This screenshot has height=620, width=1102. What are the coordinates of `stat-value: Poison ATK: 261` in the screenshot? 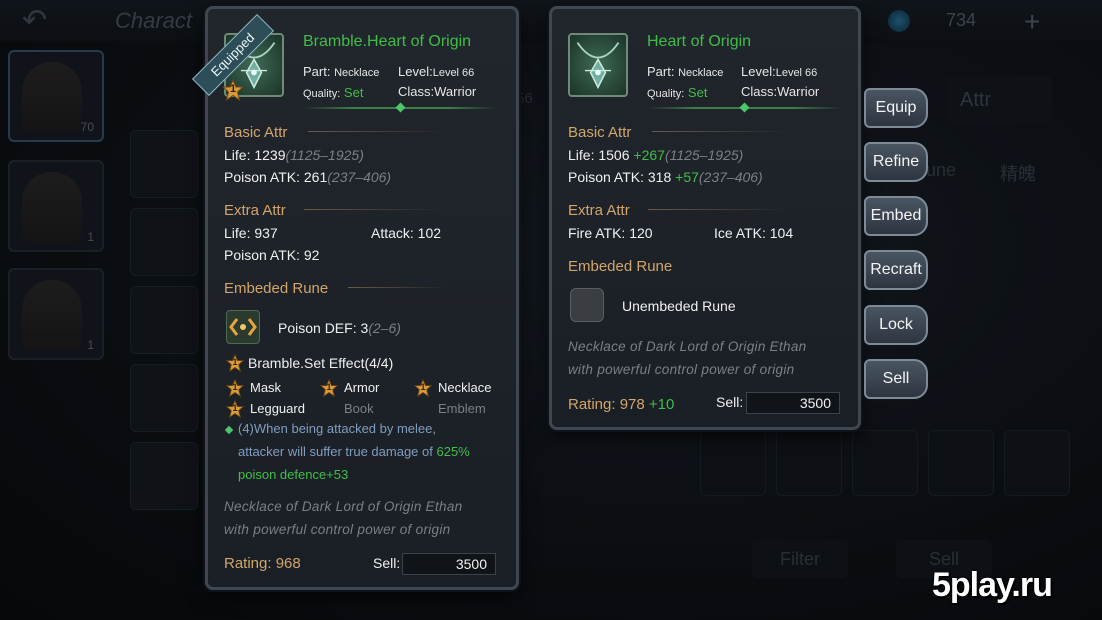 It's located at (276, 177).